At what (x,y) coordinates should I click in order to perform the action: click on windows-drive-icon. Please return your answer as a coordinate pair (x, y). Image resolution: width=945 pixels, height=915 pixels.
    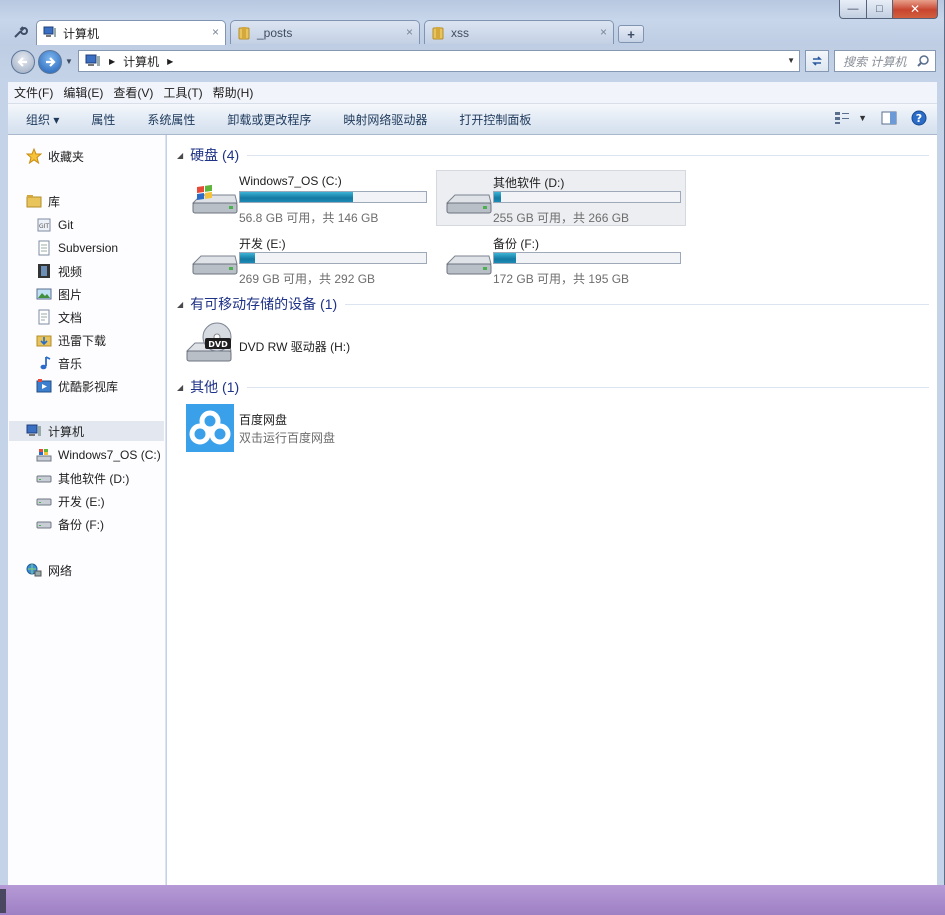
    Looking at the image, I should click on (215, 199).